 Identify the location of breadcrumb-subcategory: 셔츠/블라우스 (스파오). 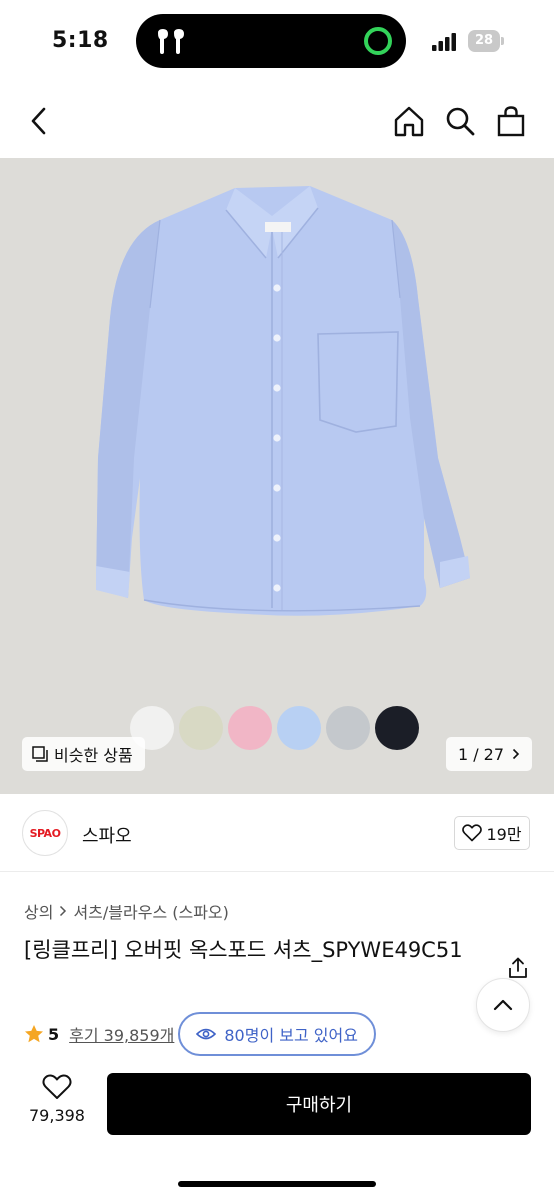
(150, 911).